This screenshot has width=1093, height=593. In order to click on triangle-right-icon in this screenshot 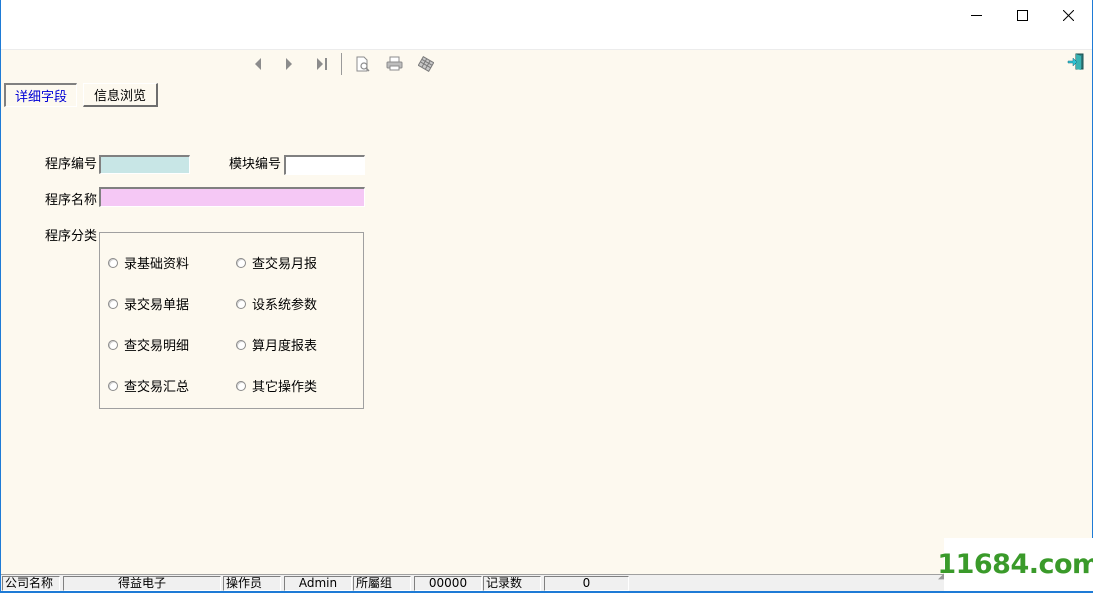, I will do `click(289, 64)`.